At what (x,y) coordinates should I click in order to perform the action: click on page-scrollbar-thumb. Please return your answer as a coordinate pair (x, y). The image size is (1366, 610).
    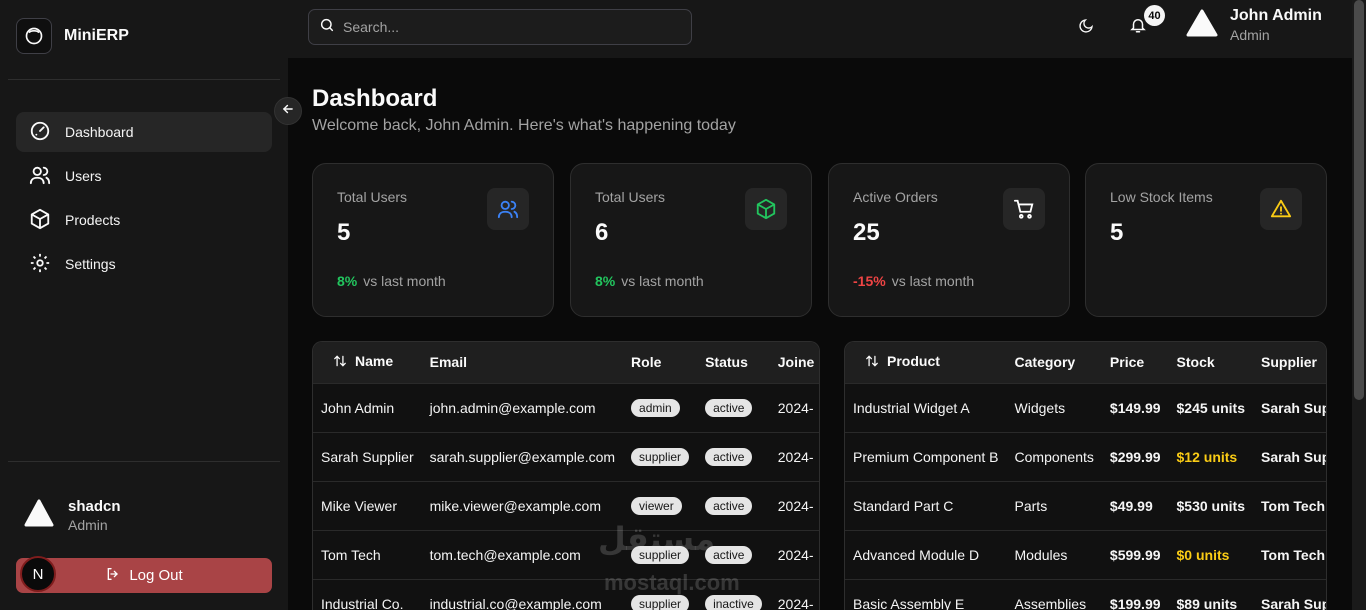
    Looking at the image, I should click on (1359, 200).